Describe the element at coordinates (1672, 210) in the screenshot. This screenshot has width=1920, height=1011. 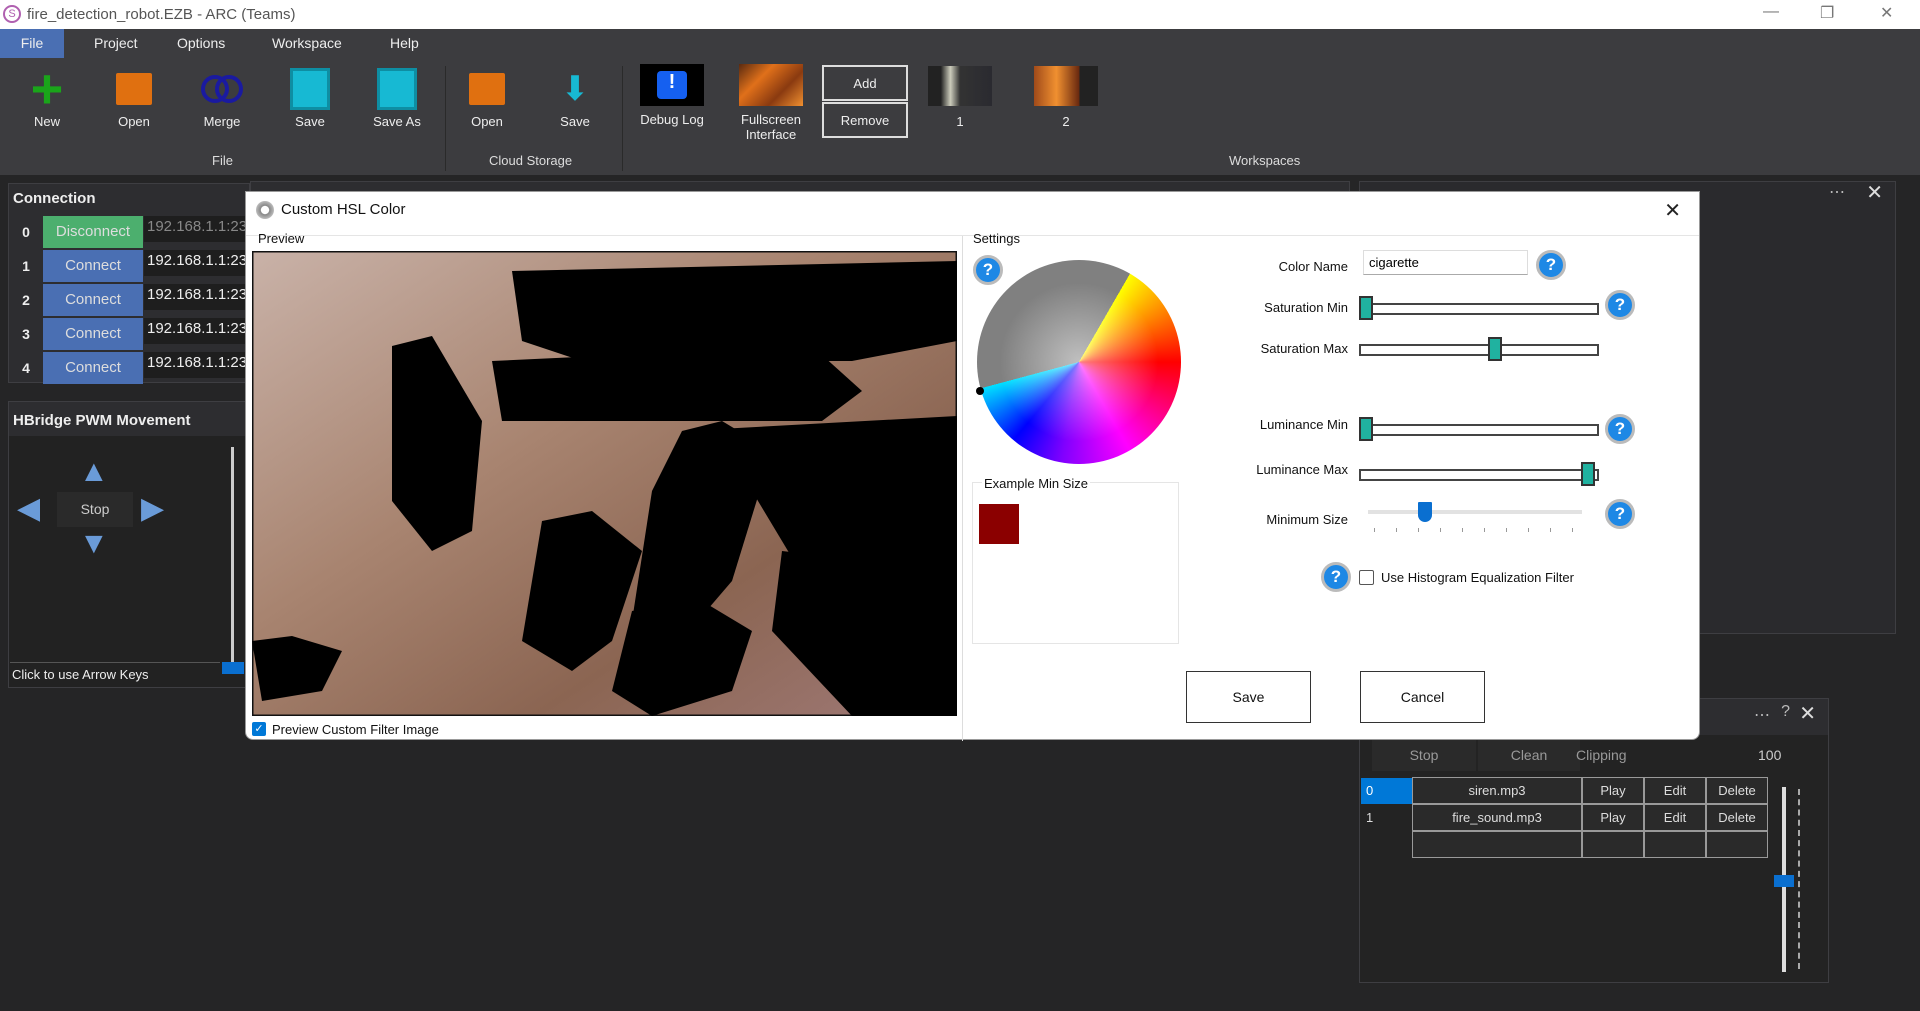
I see `dialog-close-button: ✕` at that location.